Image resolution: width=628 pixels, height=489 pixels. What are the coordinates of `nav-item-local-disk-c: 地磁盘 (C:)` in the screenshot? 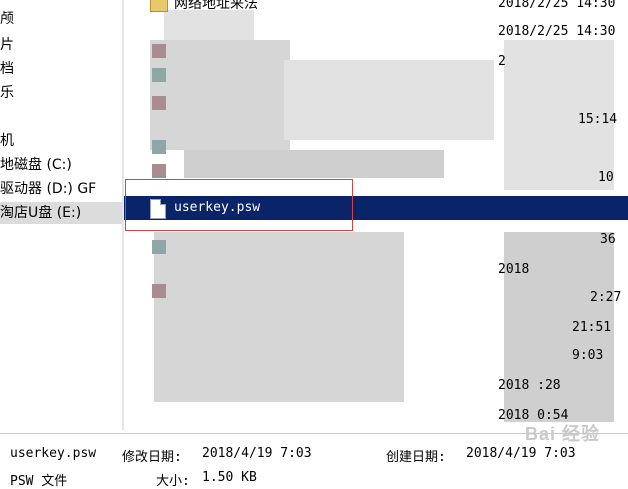 It's located at (61, 165).